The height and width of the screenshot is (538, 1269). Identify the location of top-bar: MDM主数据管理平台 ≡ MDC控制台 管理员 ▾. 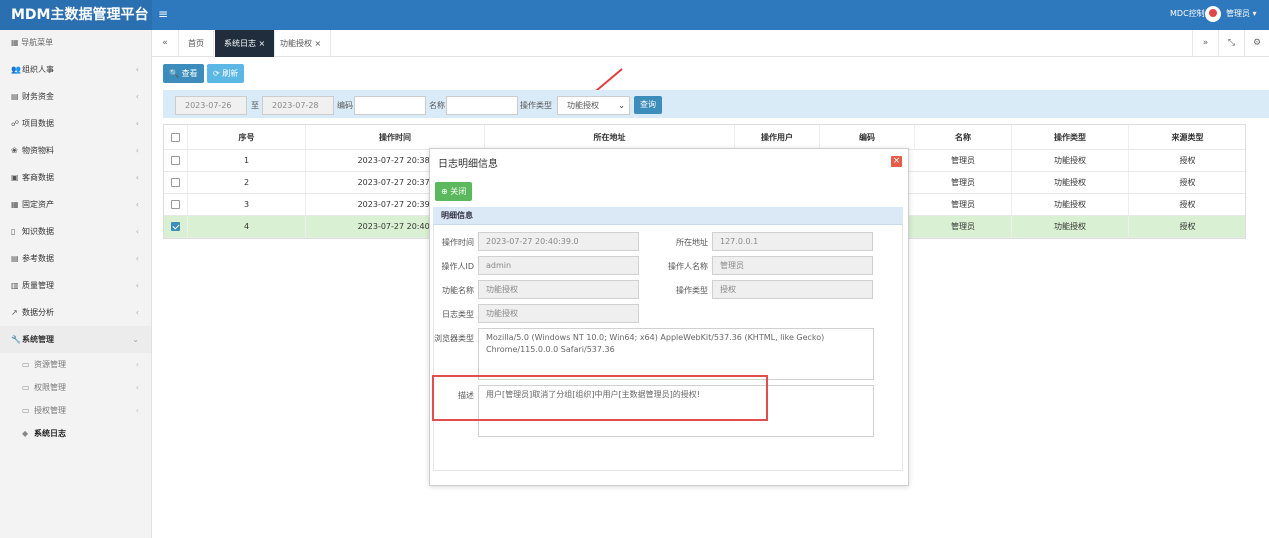
(634, 15).